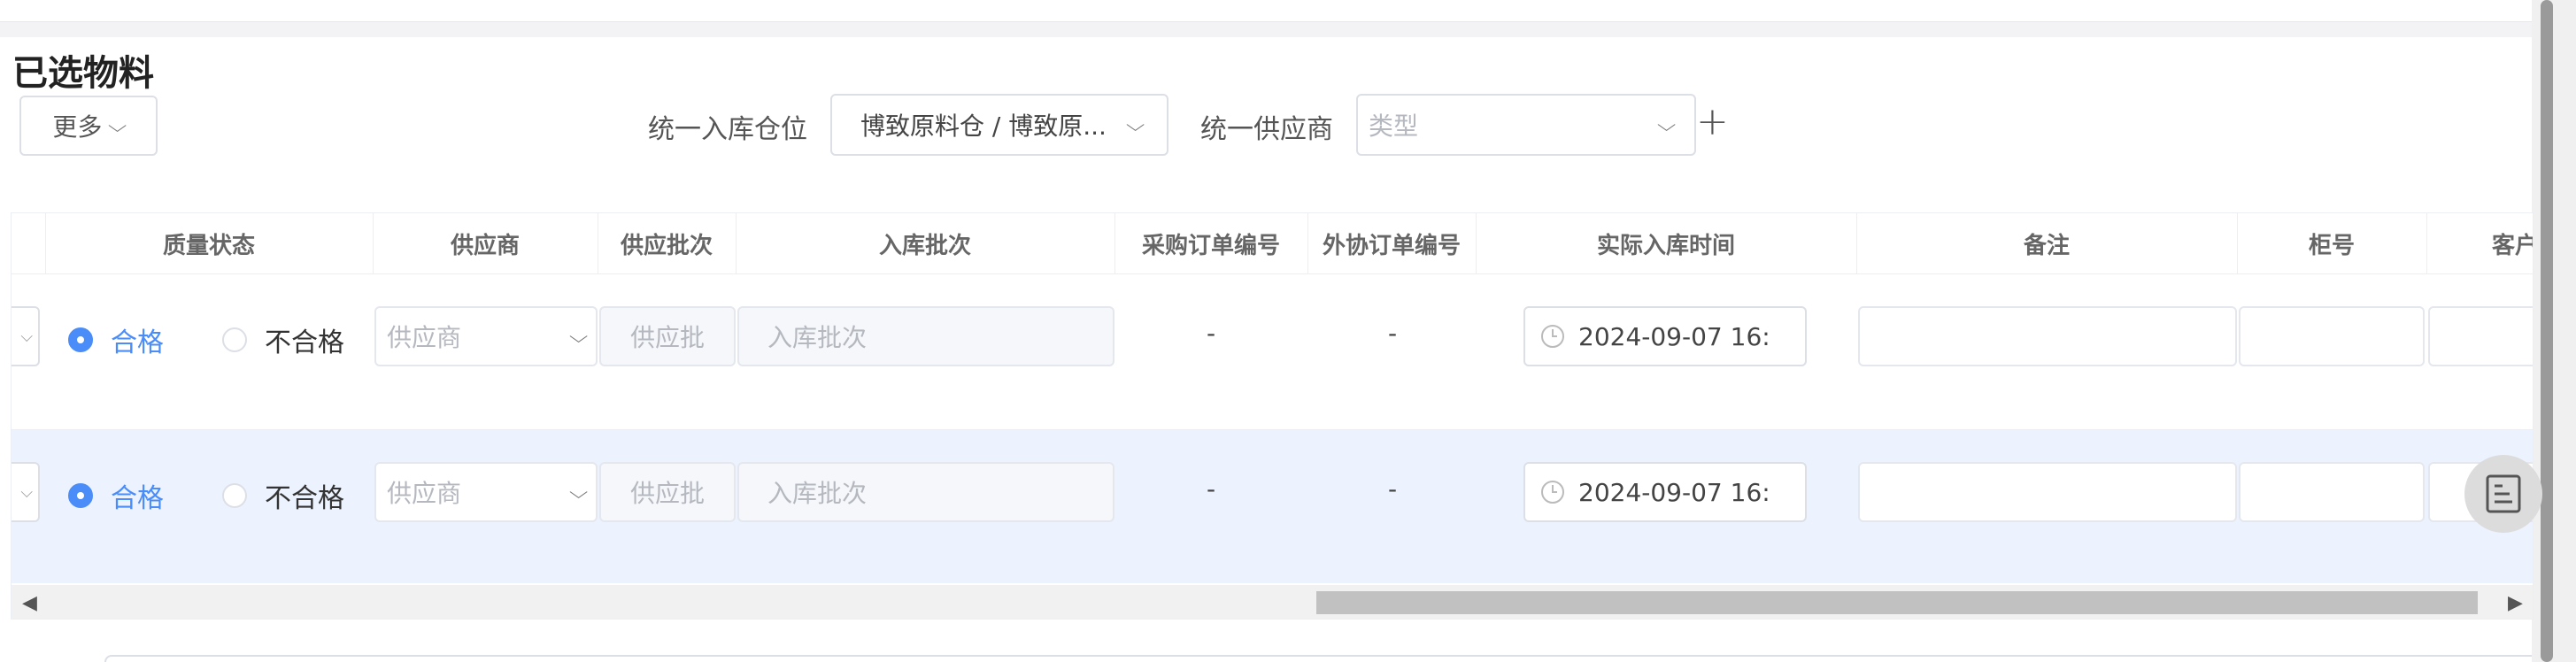 The width and height of the screenshot is (2576, 662). What do you see at coordinates (1210, 245) in the screenshot?
I see `header-po-number: 采购订单编号` at bounding box center [1210, 245].